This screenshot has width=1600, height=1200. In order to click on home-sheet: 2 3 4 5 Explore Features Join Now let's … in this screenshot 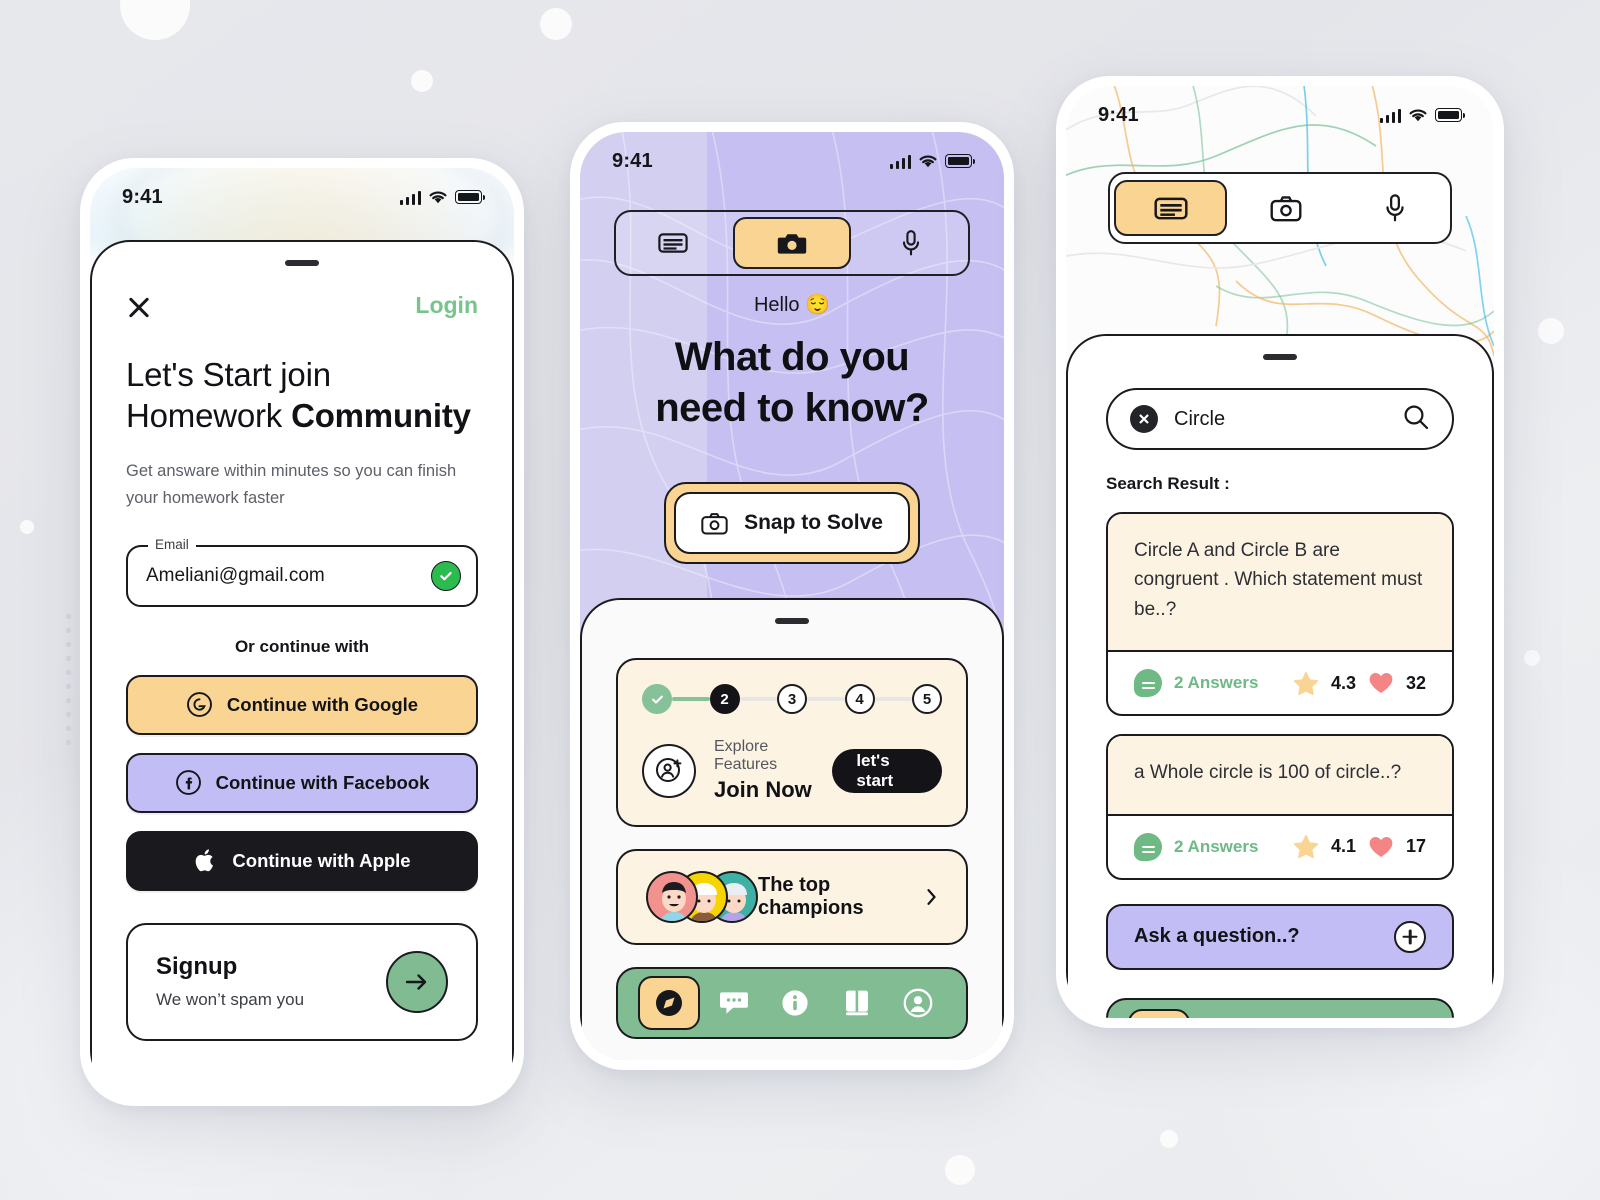, I will do `click(792, 829)`.